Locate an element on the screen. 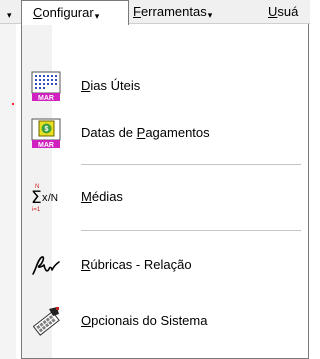 This screenshot has width=320, height=359. signature-icon is located at coordinates (46, 265).